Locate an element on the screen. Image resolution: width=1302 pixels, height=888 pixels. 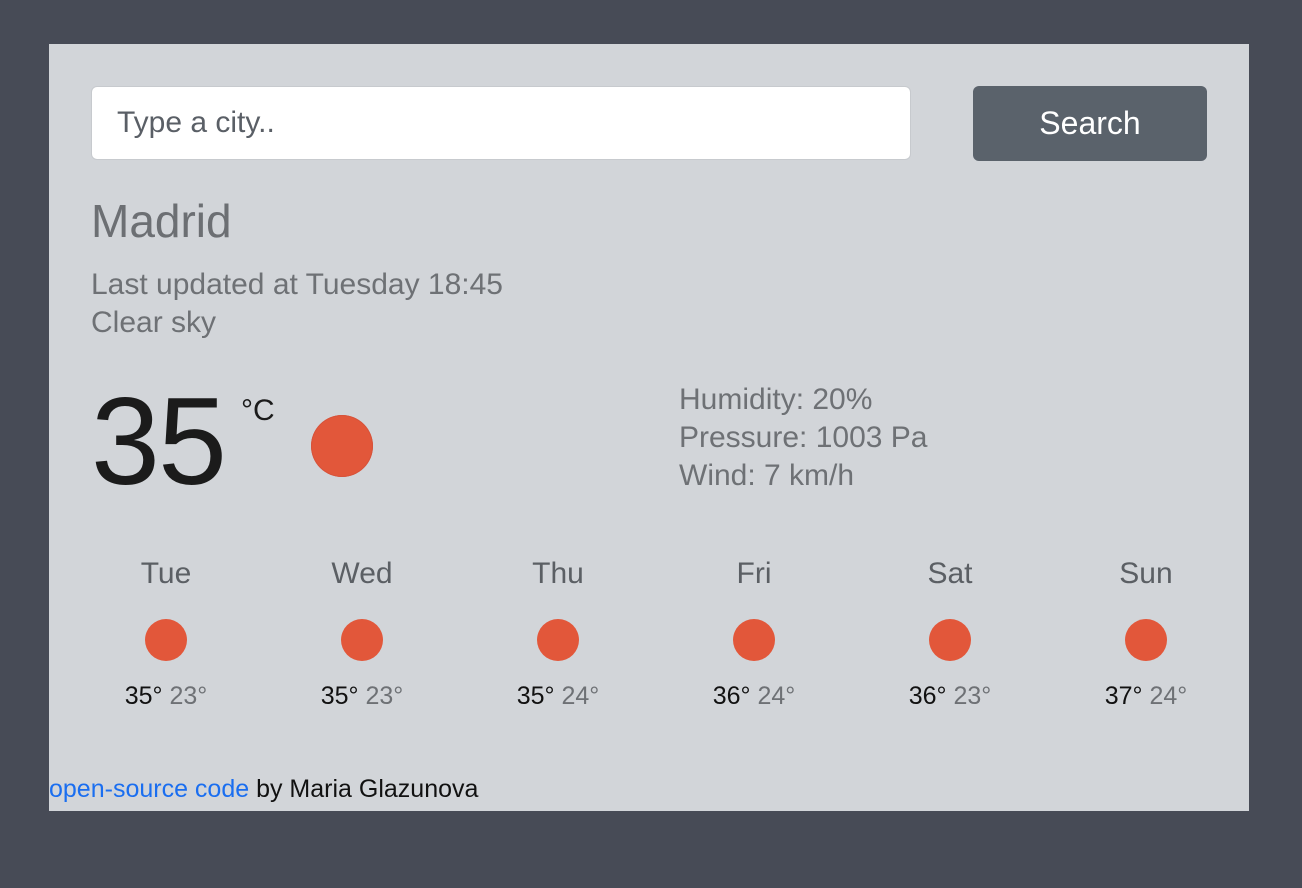
search-form: Search is located at coordinates (649, 124).